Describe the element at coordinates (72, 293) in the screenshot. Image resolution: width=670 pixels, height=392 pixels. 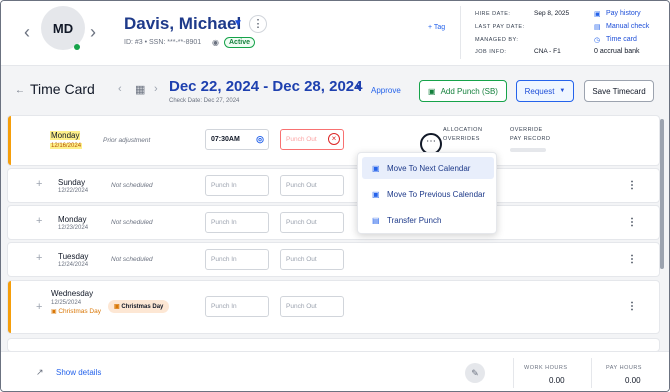
I see `day-name: Wednesday` at that location.